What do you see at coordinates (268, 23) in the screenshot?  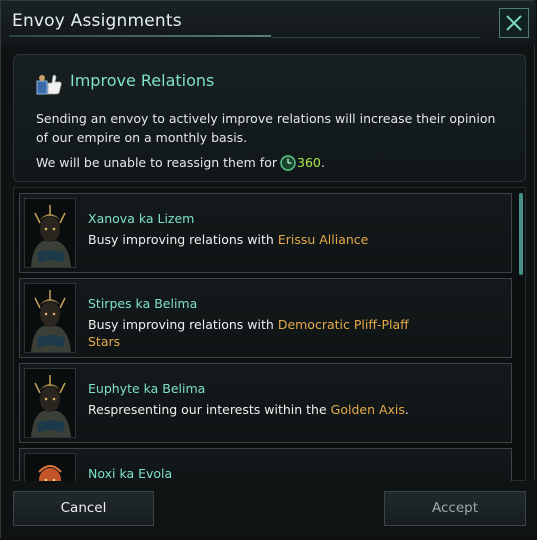 I see `titlebar: Envoy Assignments` at bounding box center [268, 23].